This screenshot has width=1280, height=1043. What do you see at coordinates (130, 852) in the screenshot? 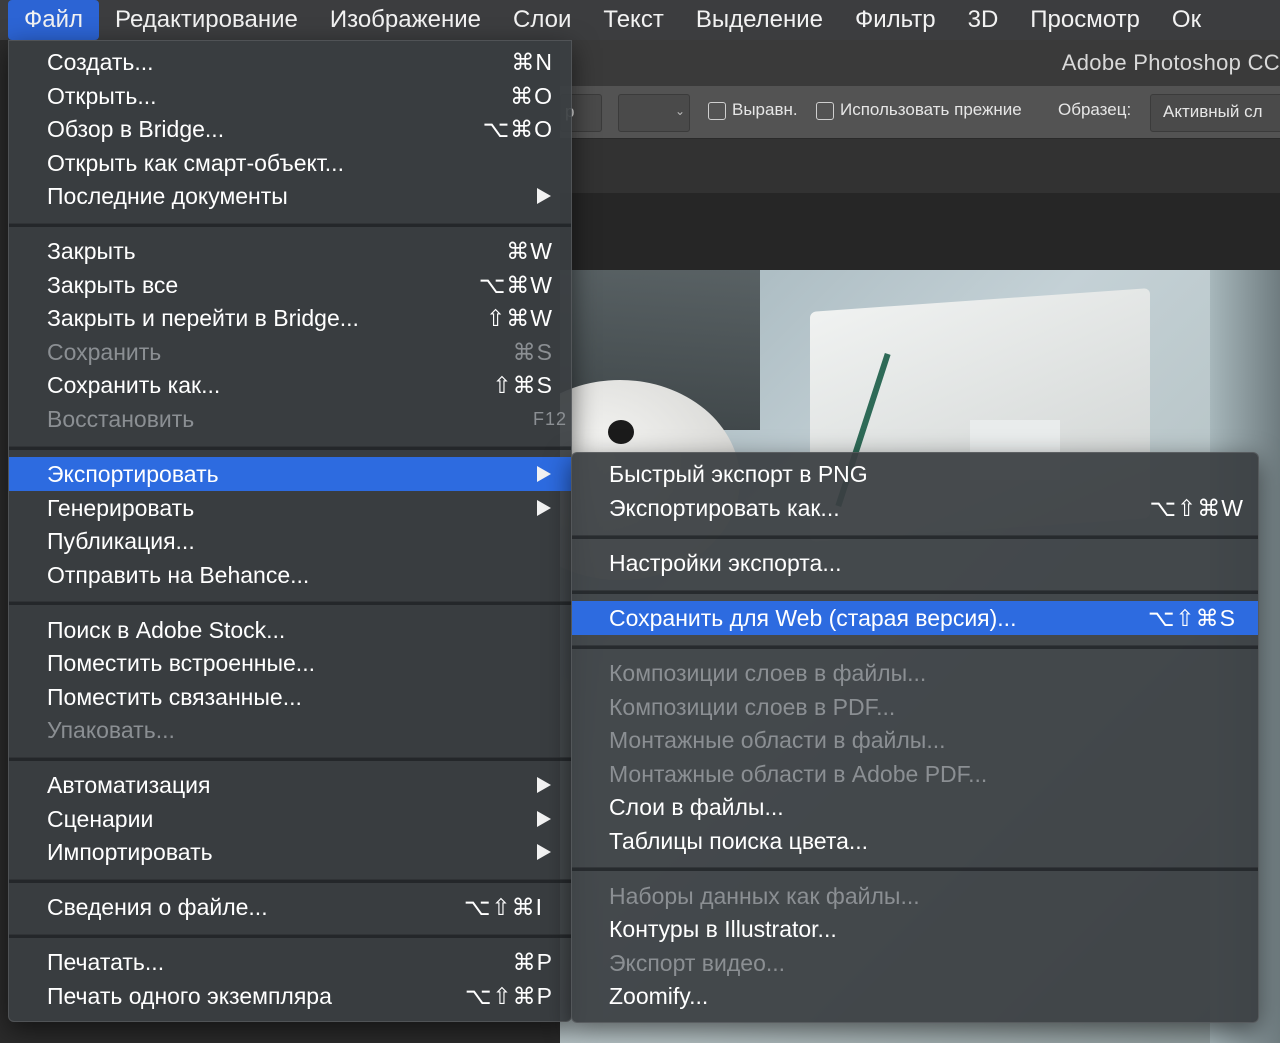
I see `menu-item-label: Импортировать` at bounding box center [130, 852].